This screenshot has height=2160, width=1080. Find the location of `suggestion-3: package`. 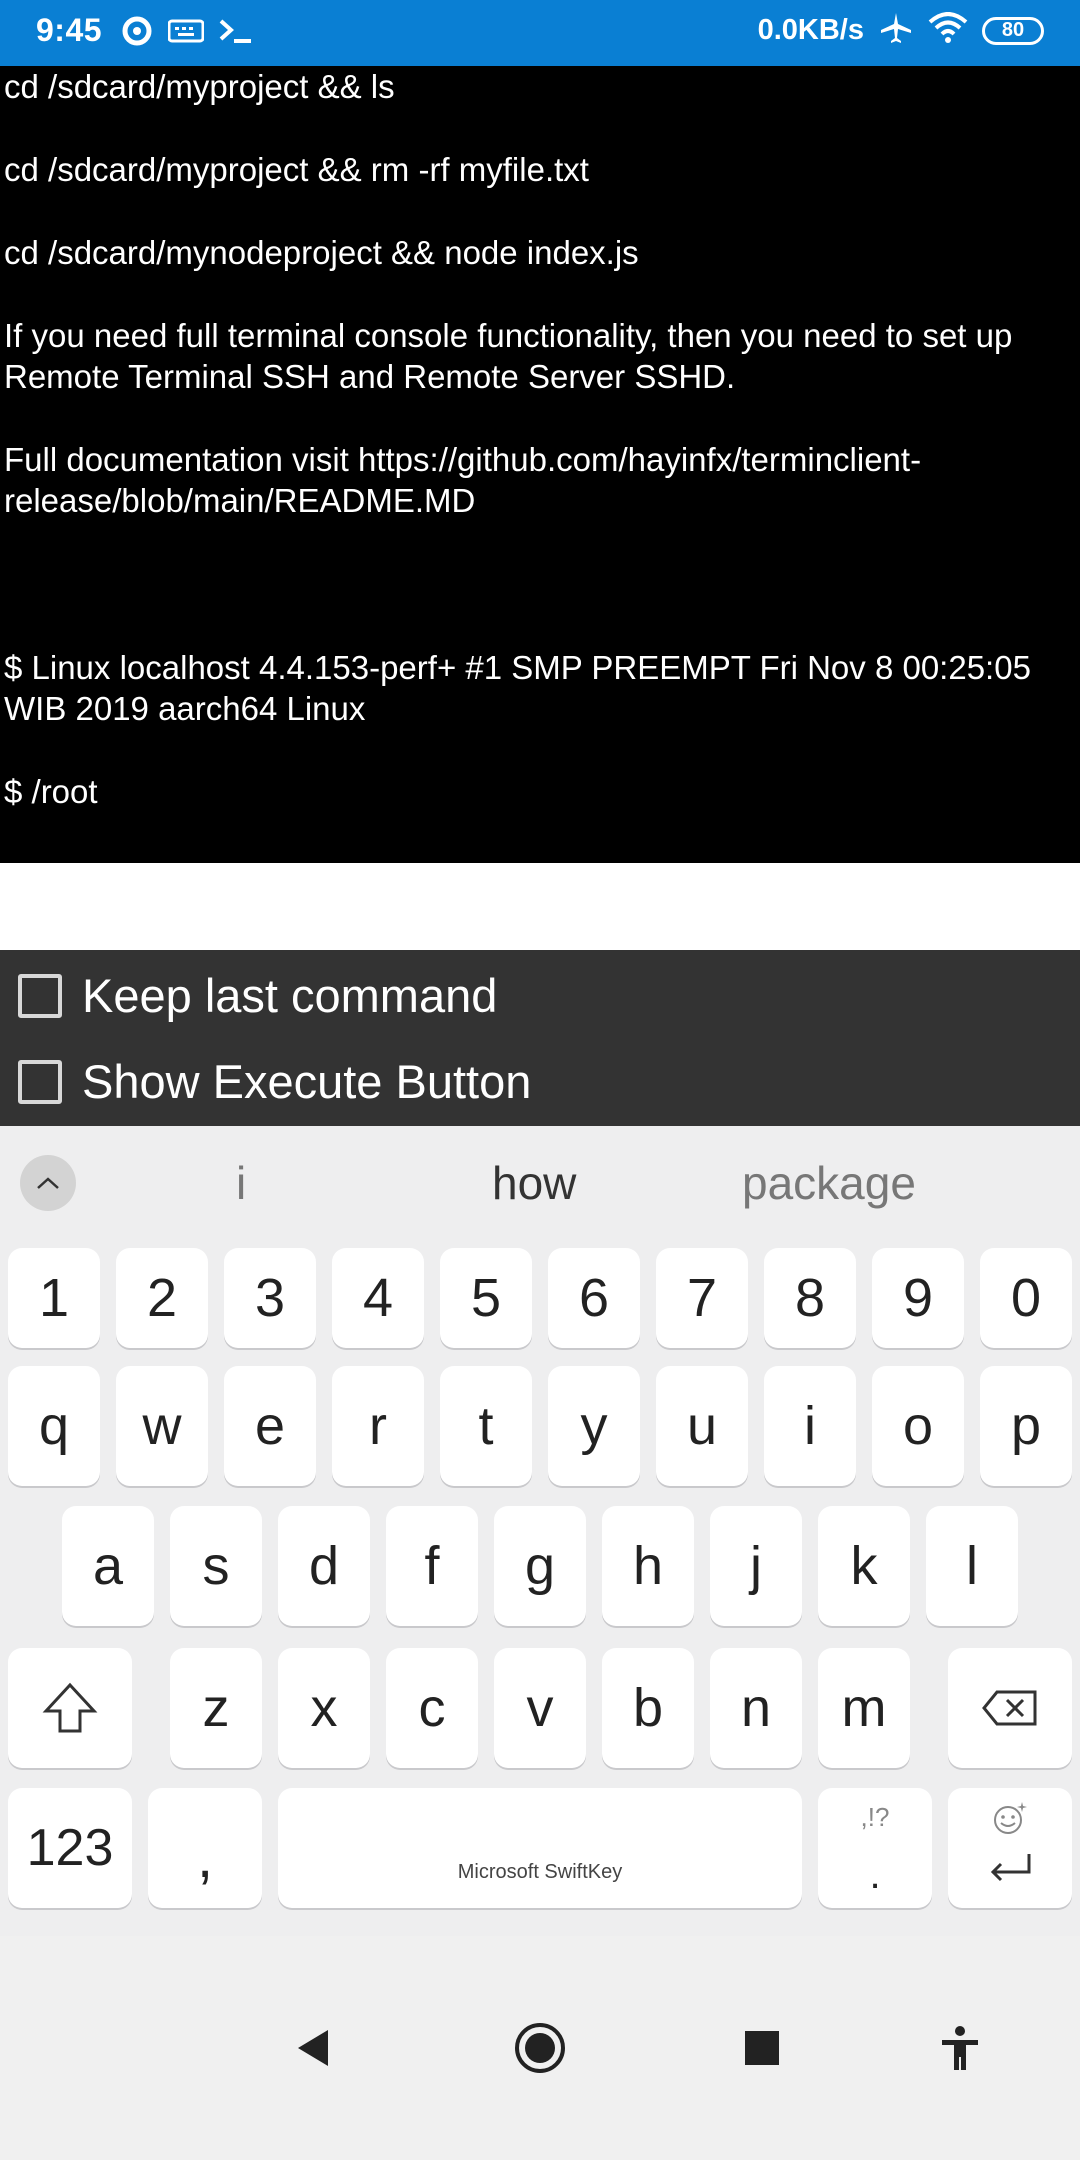

suggestion-3: package is located at coordinates (829, 1183).